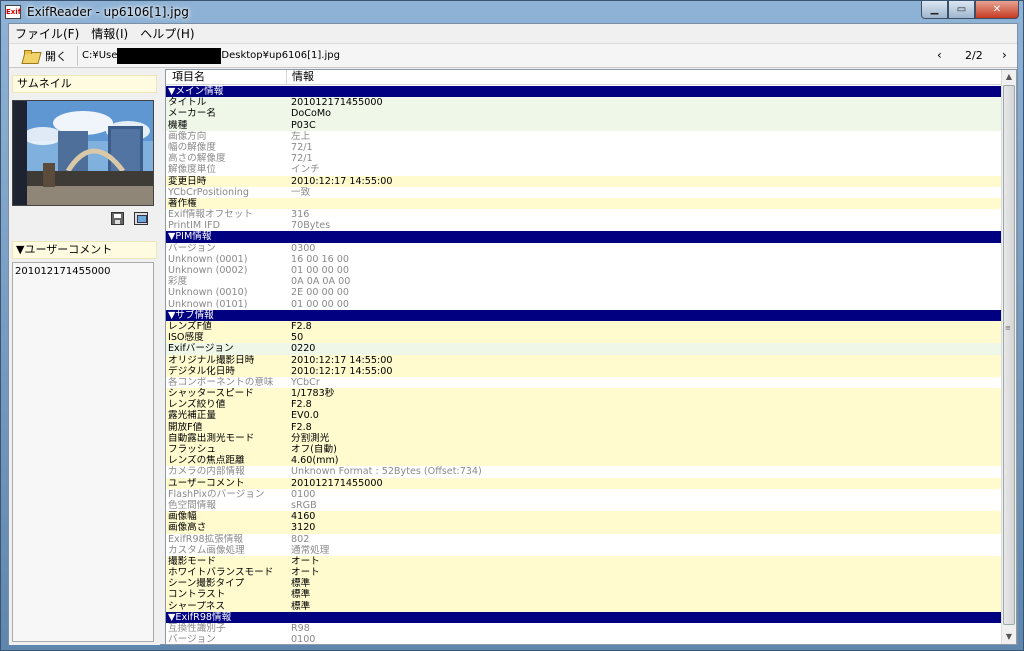  Describe the element at coordinates (584, 528) in the screenshot. I see `table-row: 画像高さ 3120` at that location.